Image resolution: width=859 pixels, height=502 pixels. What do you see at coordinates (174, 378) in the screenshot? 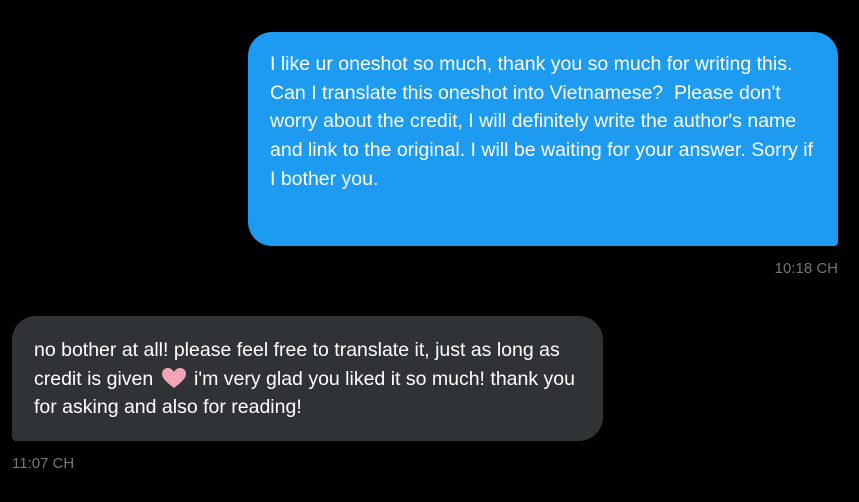
I see `pink-heart-icon` at bounding box center [174, 378].